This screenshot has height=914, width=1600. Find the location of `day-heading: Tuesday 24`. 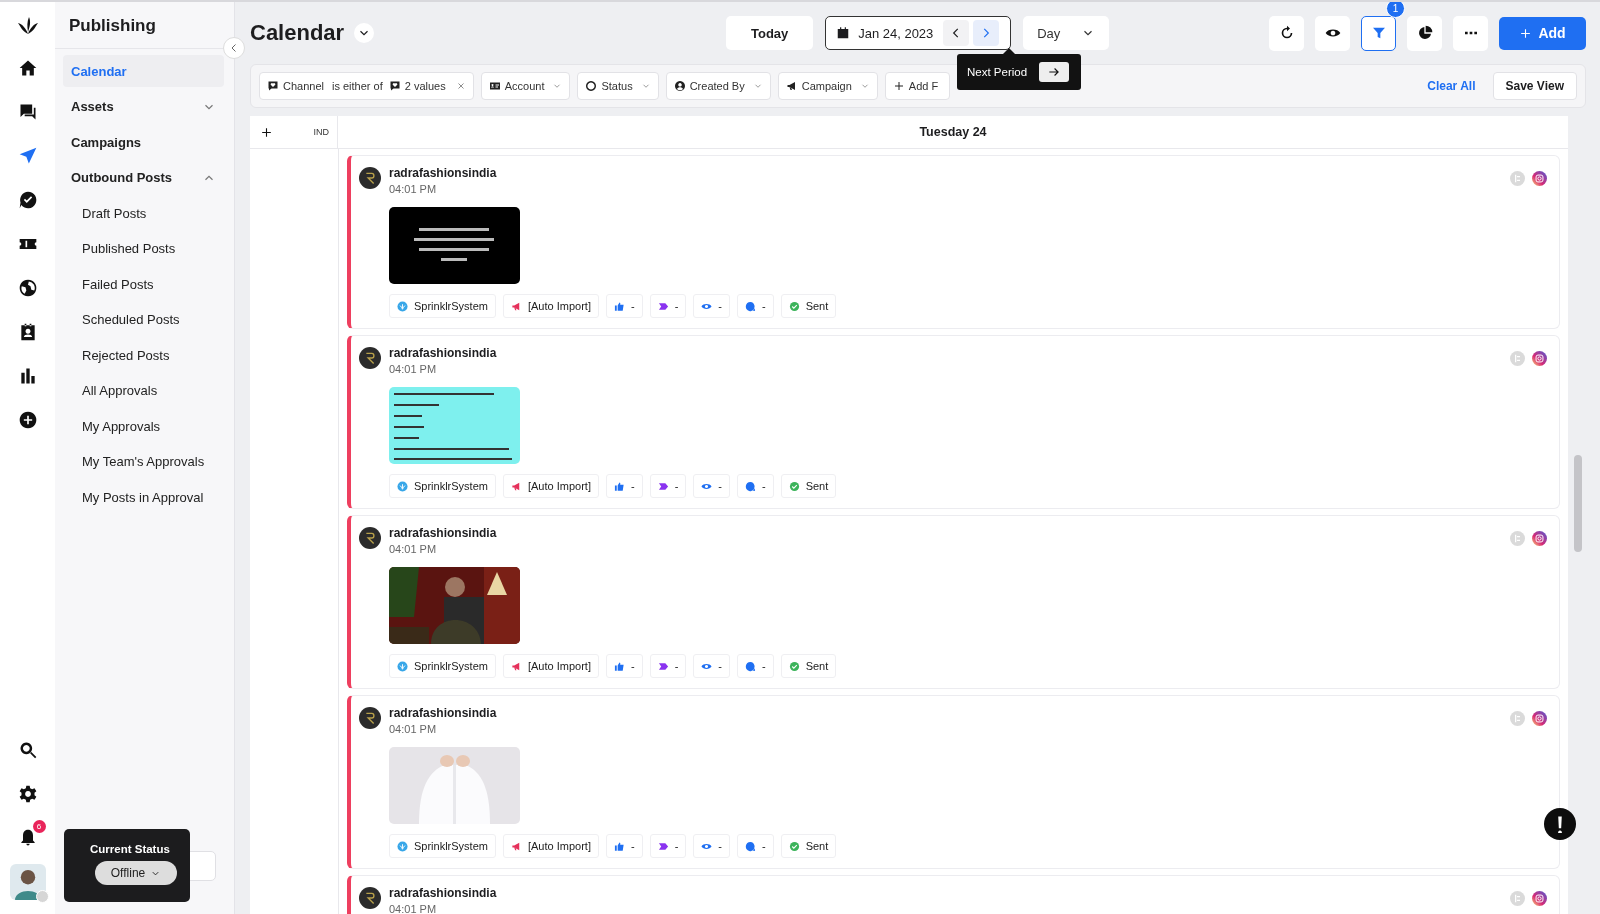

day-heading: Tuesday 24 is located at coordinates (953, 132).